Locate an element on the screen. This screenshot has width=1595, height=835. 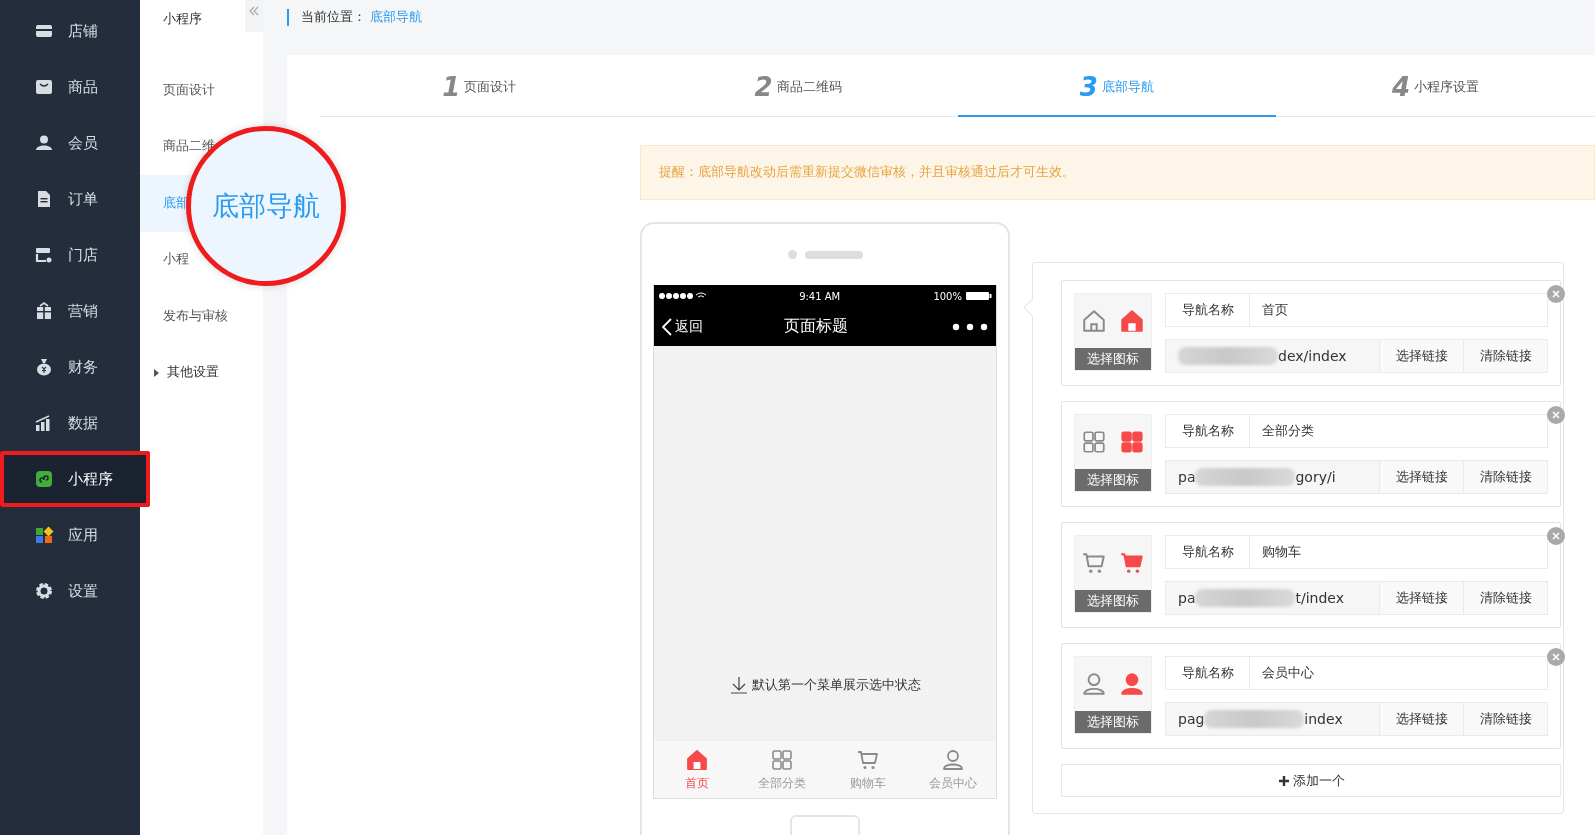
more-icon is located at coordinates (970, 326).